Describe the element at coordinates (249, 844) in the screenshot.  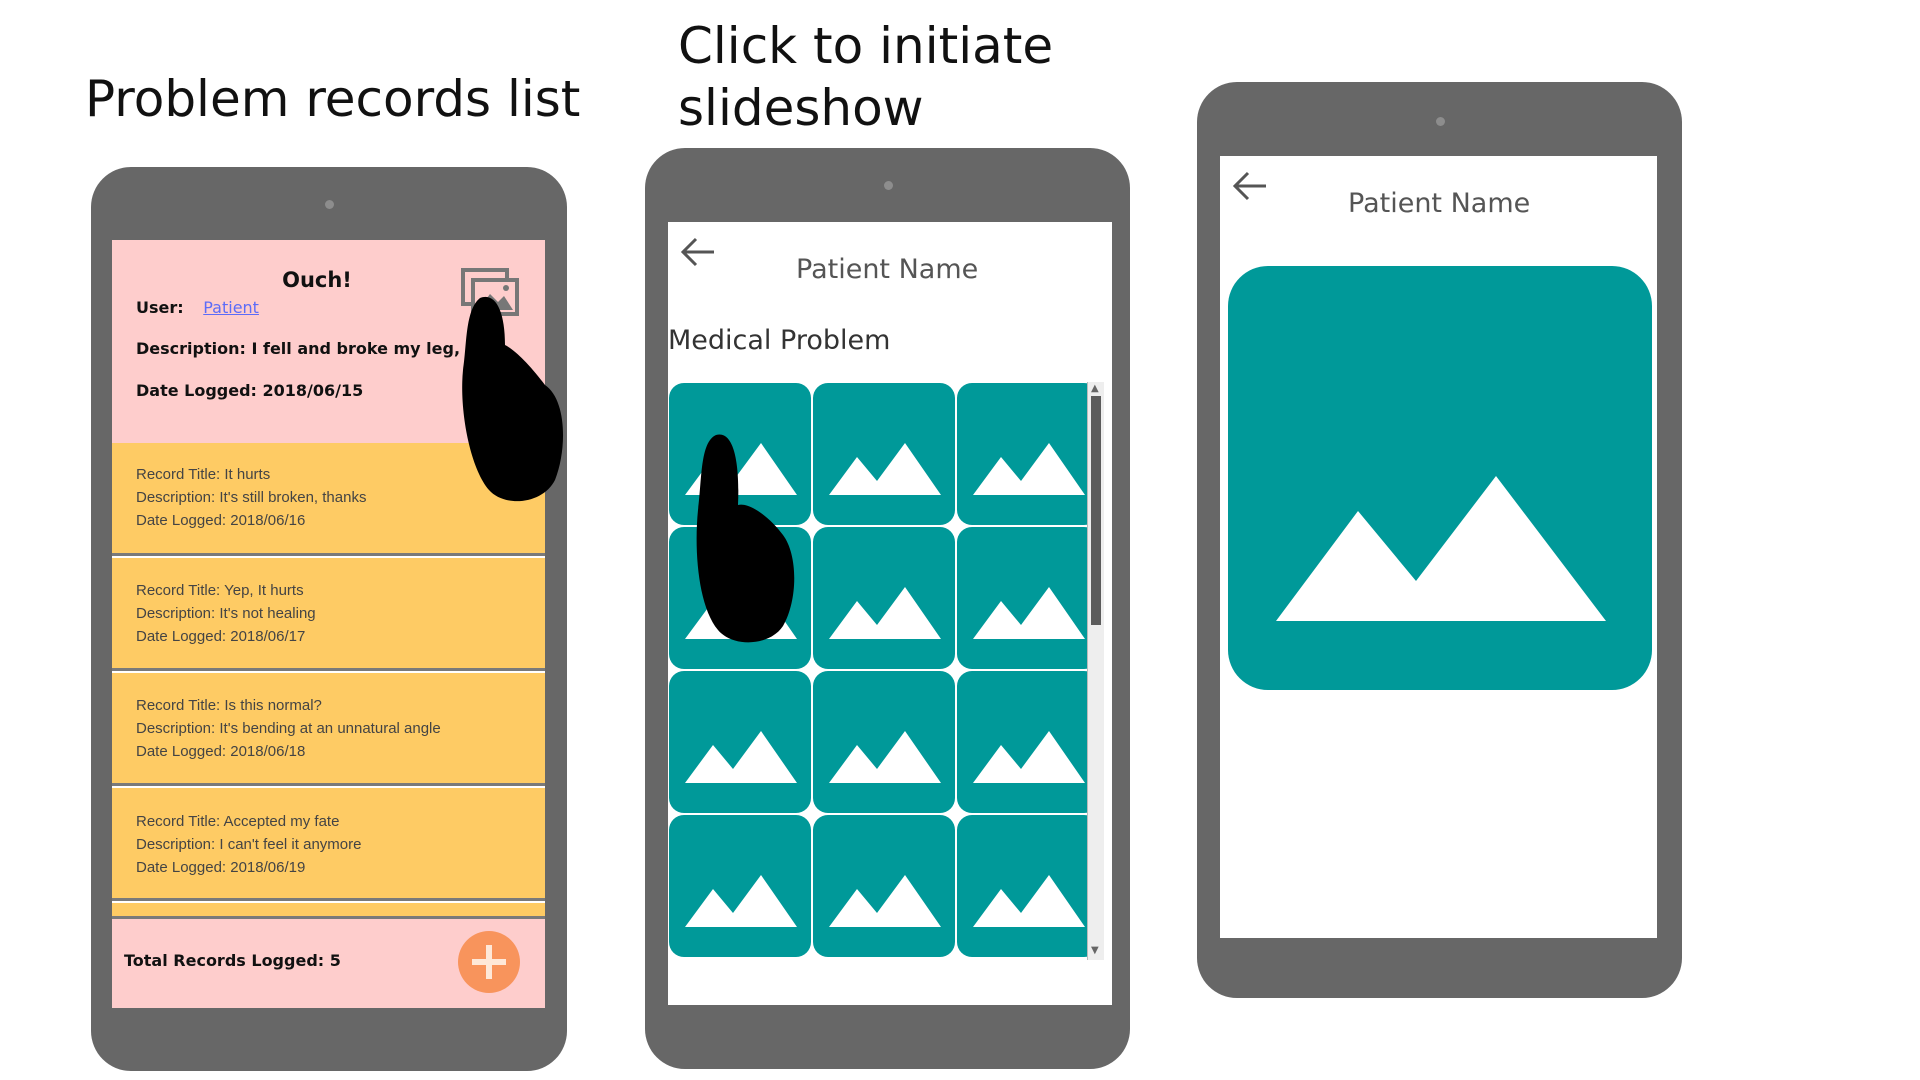
I see `record-description: Description: I can't feel it anymore` at that location.